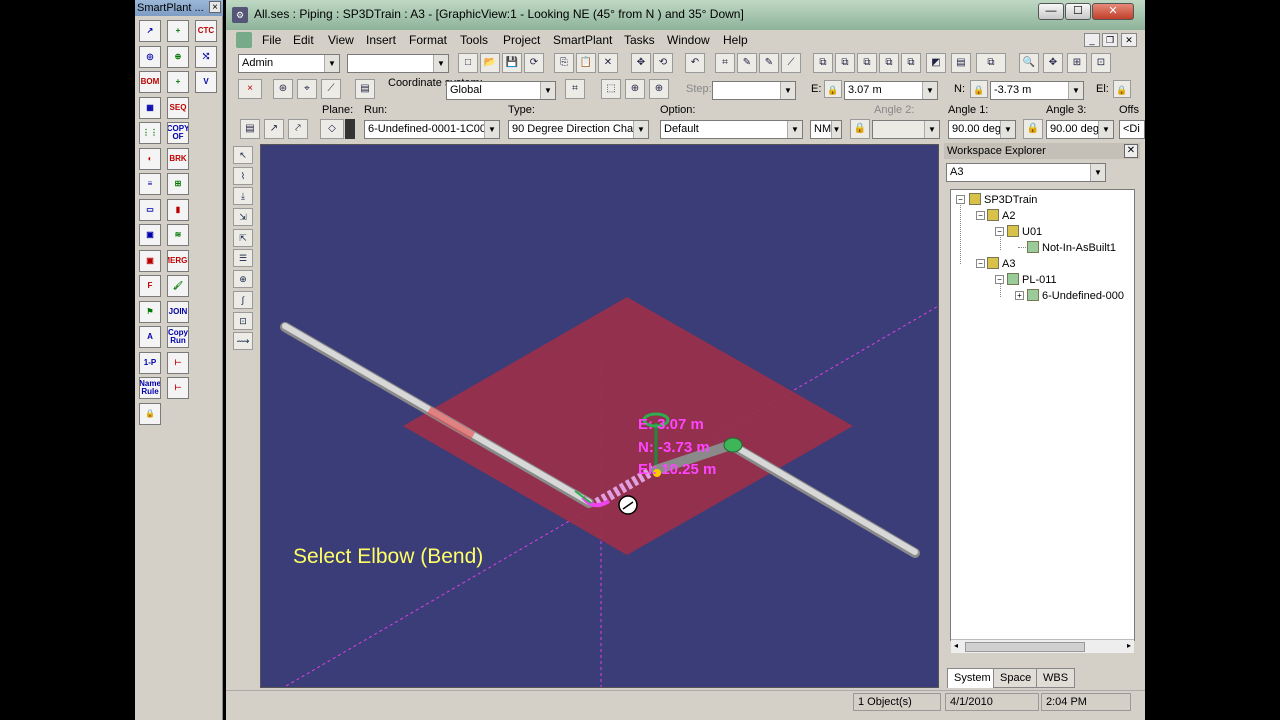 This screenshot has height=720, width=1280. What do you see at coordinates (150, 260) in the screenshot?
I see `palette-tool-icon: ▣` at bounding box center [150, 260].